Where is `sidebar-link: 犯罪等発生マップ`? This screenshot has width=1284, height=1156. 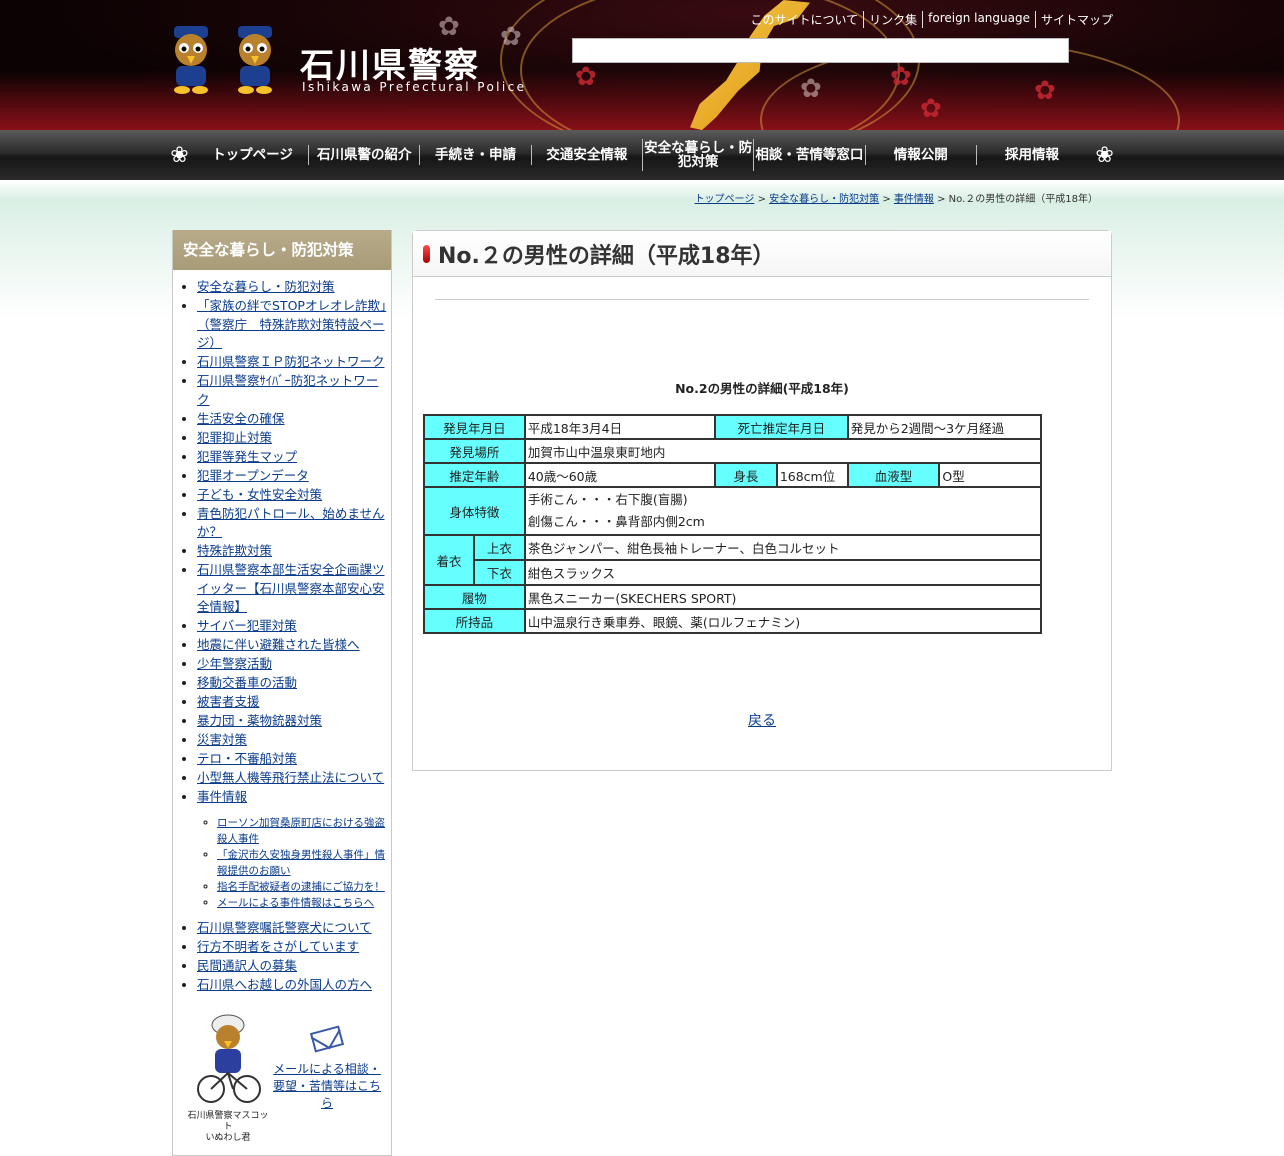
sidebar-link: 犯罪等発生マップ is located at coordinates (247, 456).